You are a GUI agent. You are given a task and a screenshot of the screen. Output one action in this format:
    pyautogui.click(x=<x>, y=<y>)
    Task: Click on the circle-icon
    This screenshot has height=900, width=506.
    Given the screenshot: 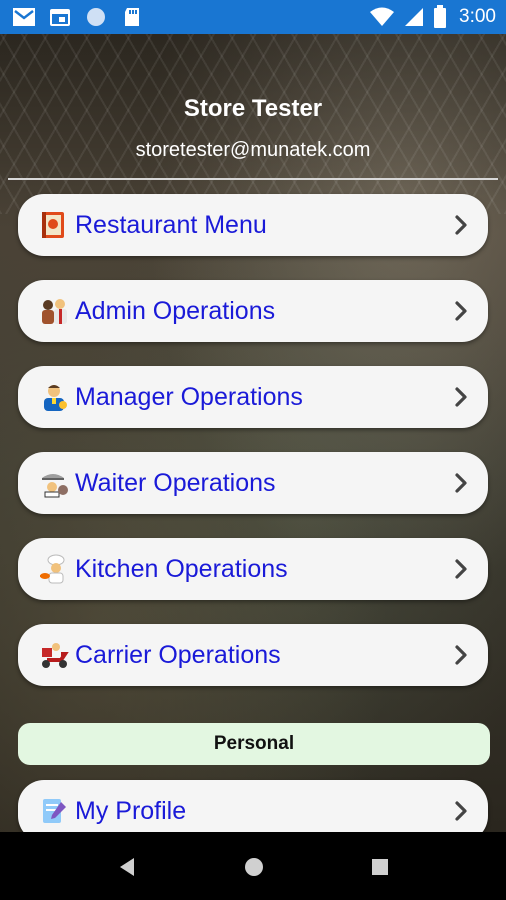 What is the action you would take?
    pyautogui.click(x=96, y=17)
    